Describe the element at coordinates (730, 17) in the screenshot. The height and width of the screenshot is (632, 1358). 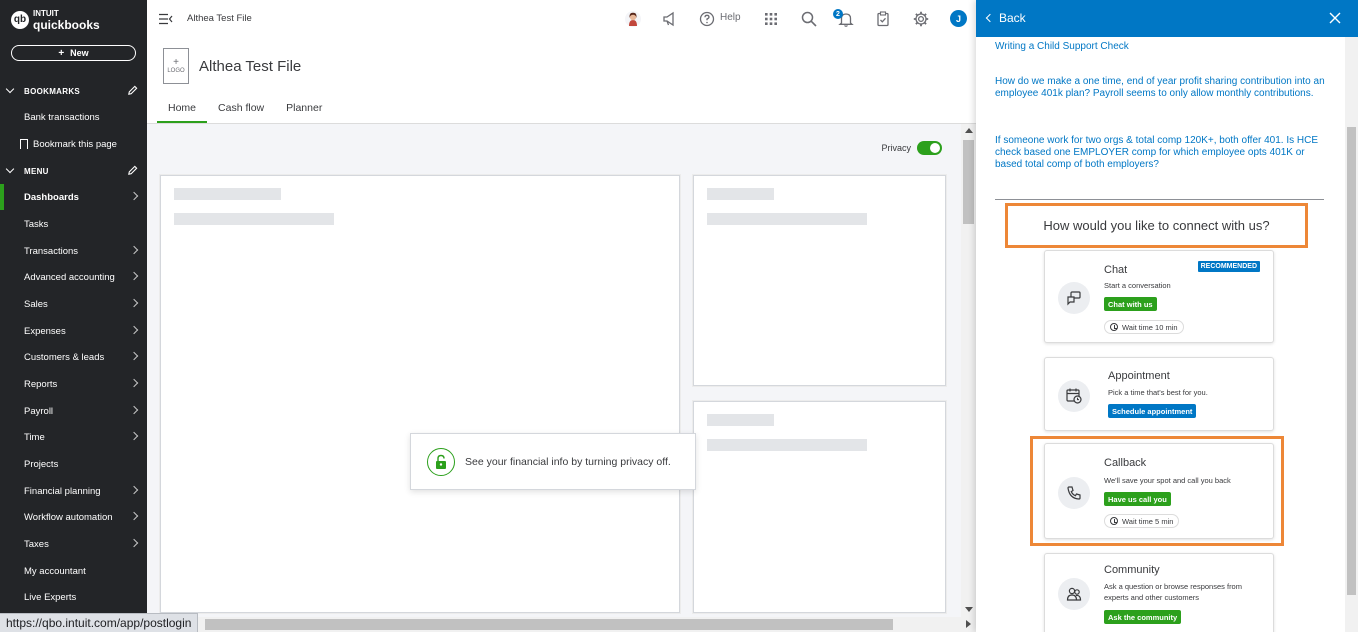
I see `help-label: Help` at that location.